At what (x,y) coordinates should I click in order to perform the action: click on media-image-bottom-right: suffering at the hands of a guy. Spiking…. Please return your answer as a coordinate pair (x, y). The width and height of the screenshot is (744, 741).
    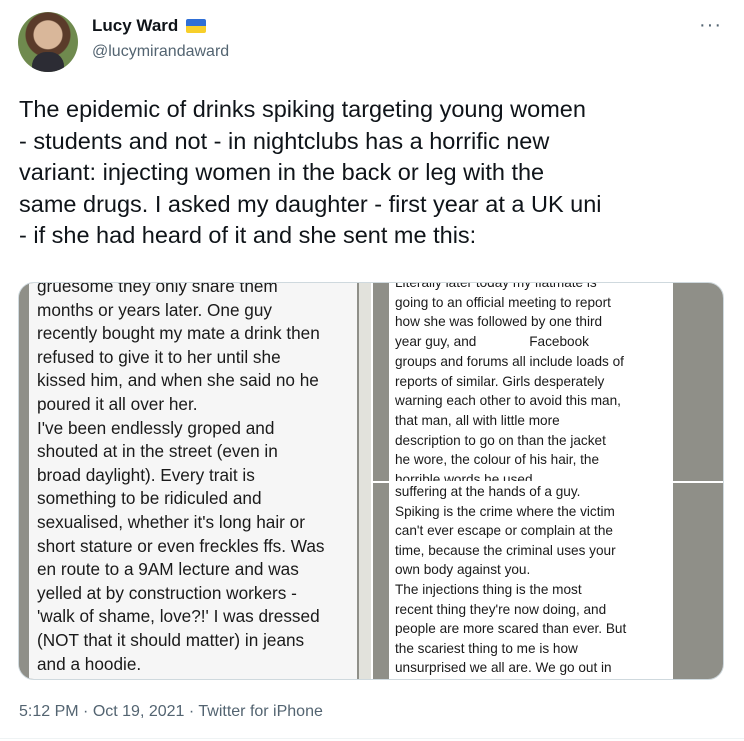
    Looking at the image, I should click on (548, 581).